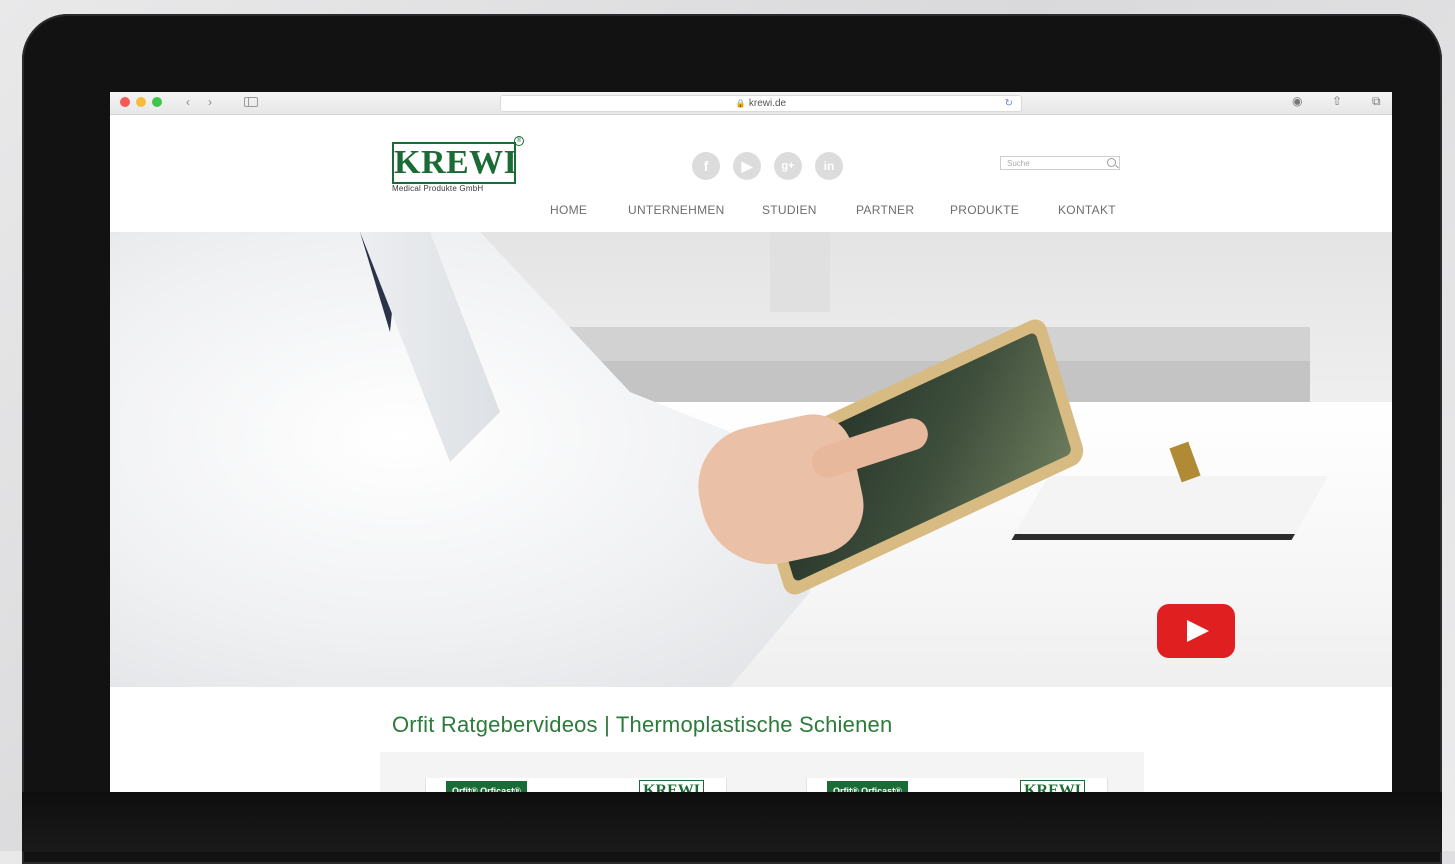 The height and width of the screenshot is (864, 1455). What do you see at coordinates (706, 166) in the screenshot?
I see `facebook-icon: f` at bounding box center [706, 166].